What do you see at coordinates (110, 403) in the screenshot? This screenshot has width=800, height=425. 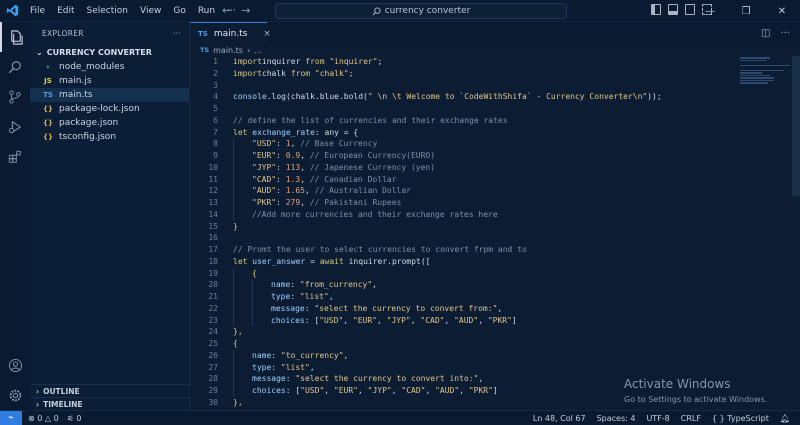 I see `timeline-section: › TIMELINE` at bounding box center [110, 403].